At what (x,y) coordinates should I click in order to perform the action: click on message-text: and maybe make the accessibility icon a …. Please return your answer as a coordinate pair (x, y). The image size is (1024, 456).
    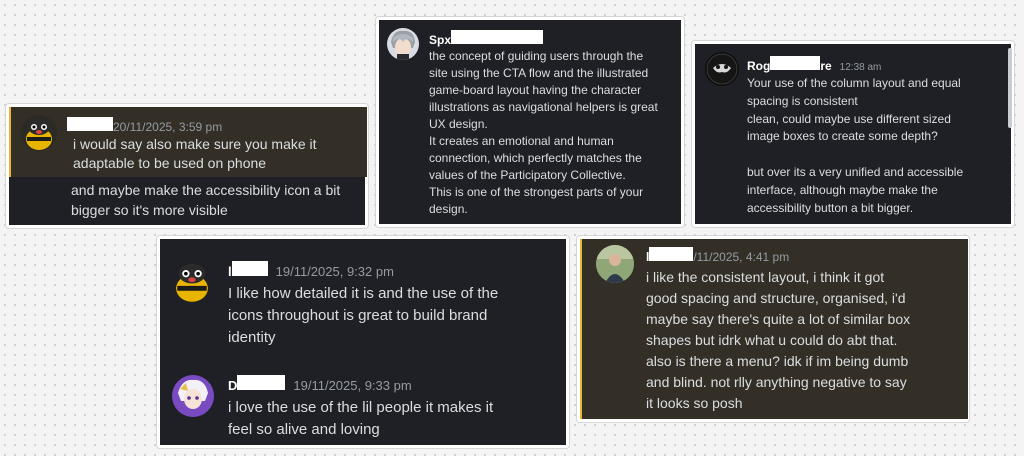
    Looking at the image, I should click on (205, 200).